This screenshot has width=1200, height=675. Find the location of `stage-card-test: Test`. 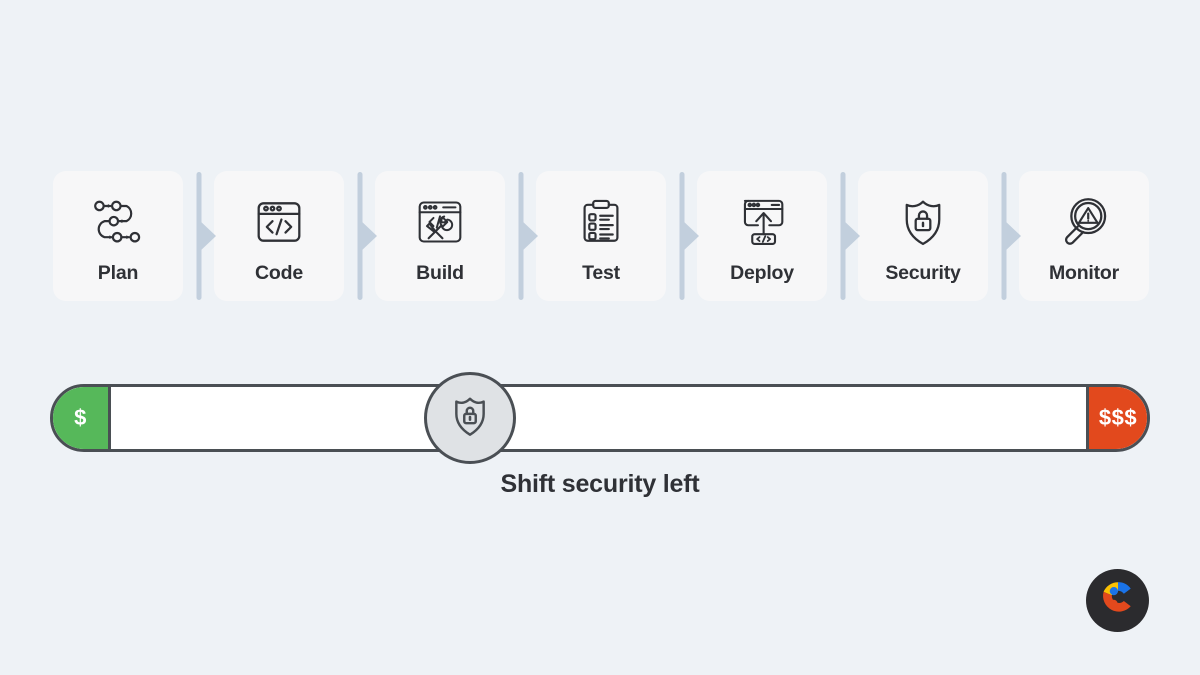

stage-card-test: Test is located at coordinates (601, 236).